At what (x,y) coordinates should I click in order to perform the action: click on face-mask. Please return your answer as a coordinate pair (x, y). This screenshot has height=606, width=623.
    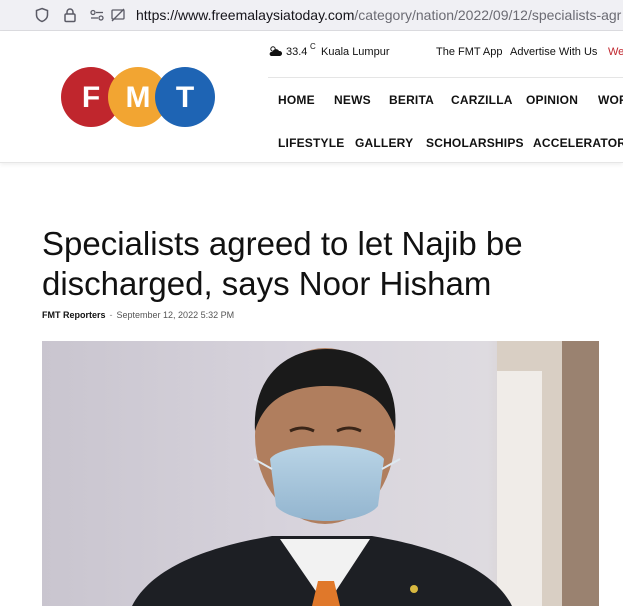
    Looking at the image, I should click on (327, 483).